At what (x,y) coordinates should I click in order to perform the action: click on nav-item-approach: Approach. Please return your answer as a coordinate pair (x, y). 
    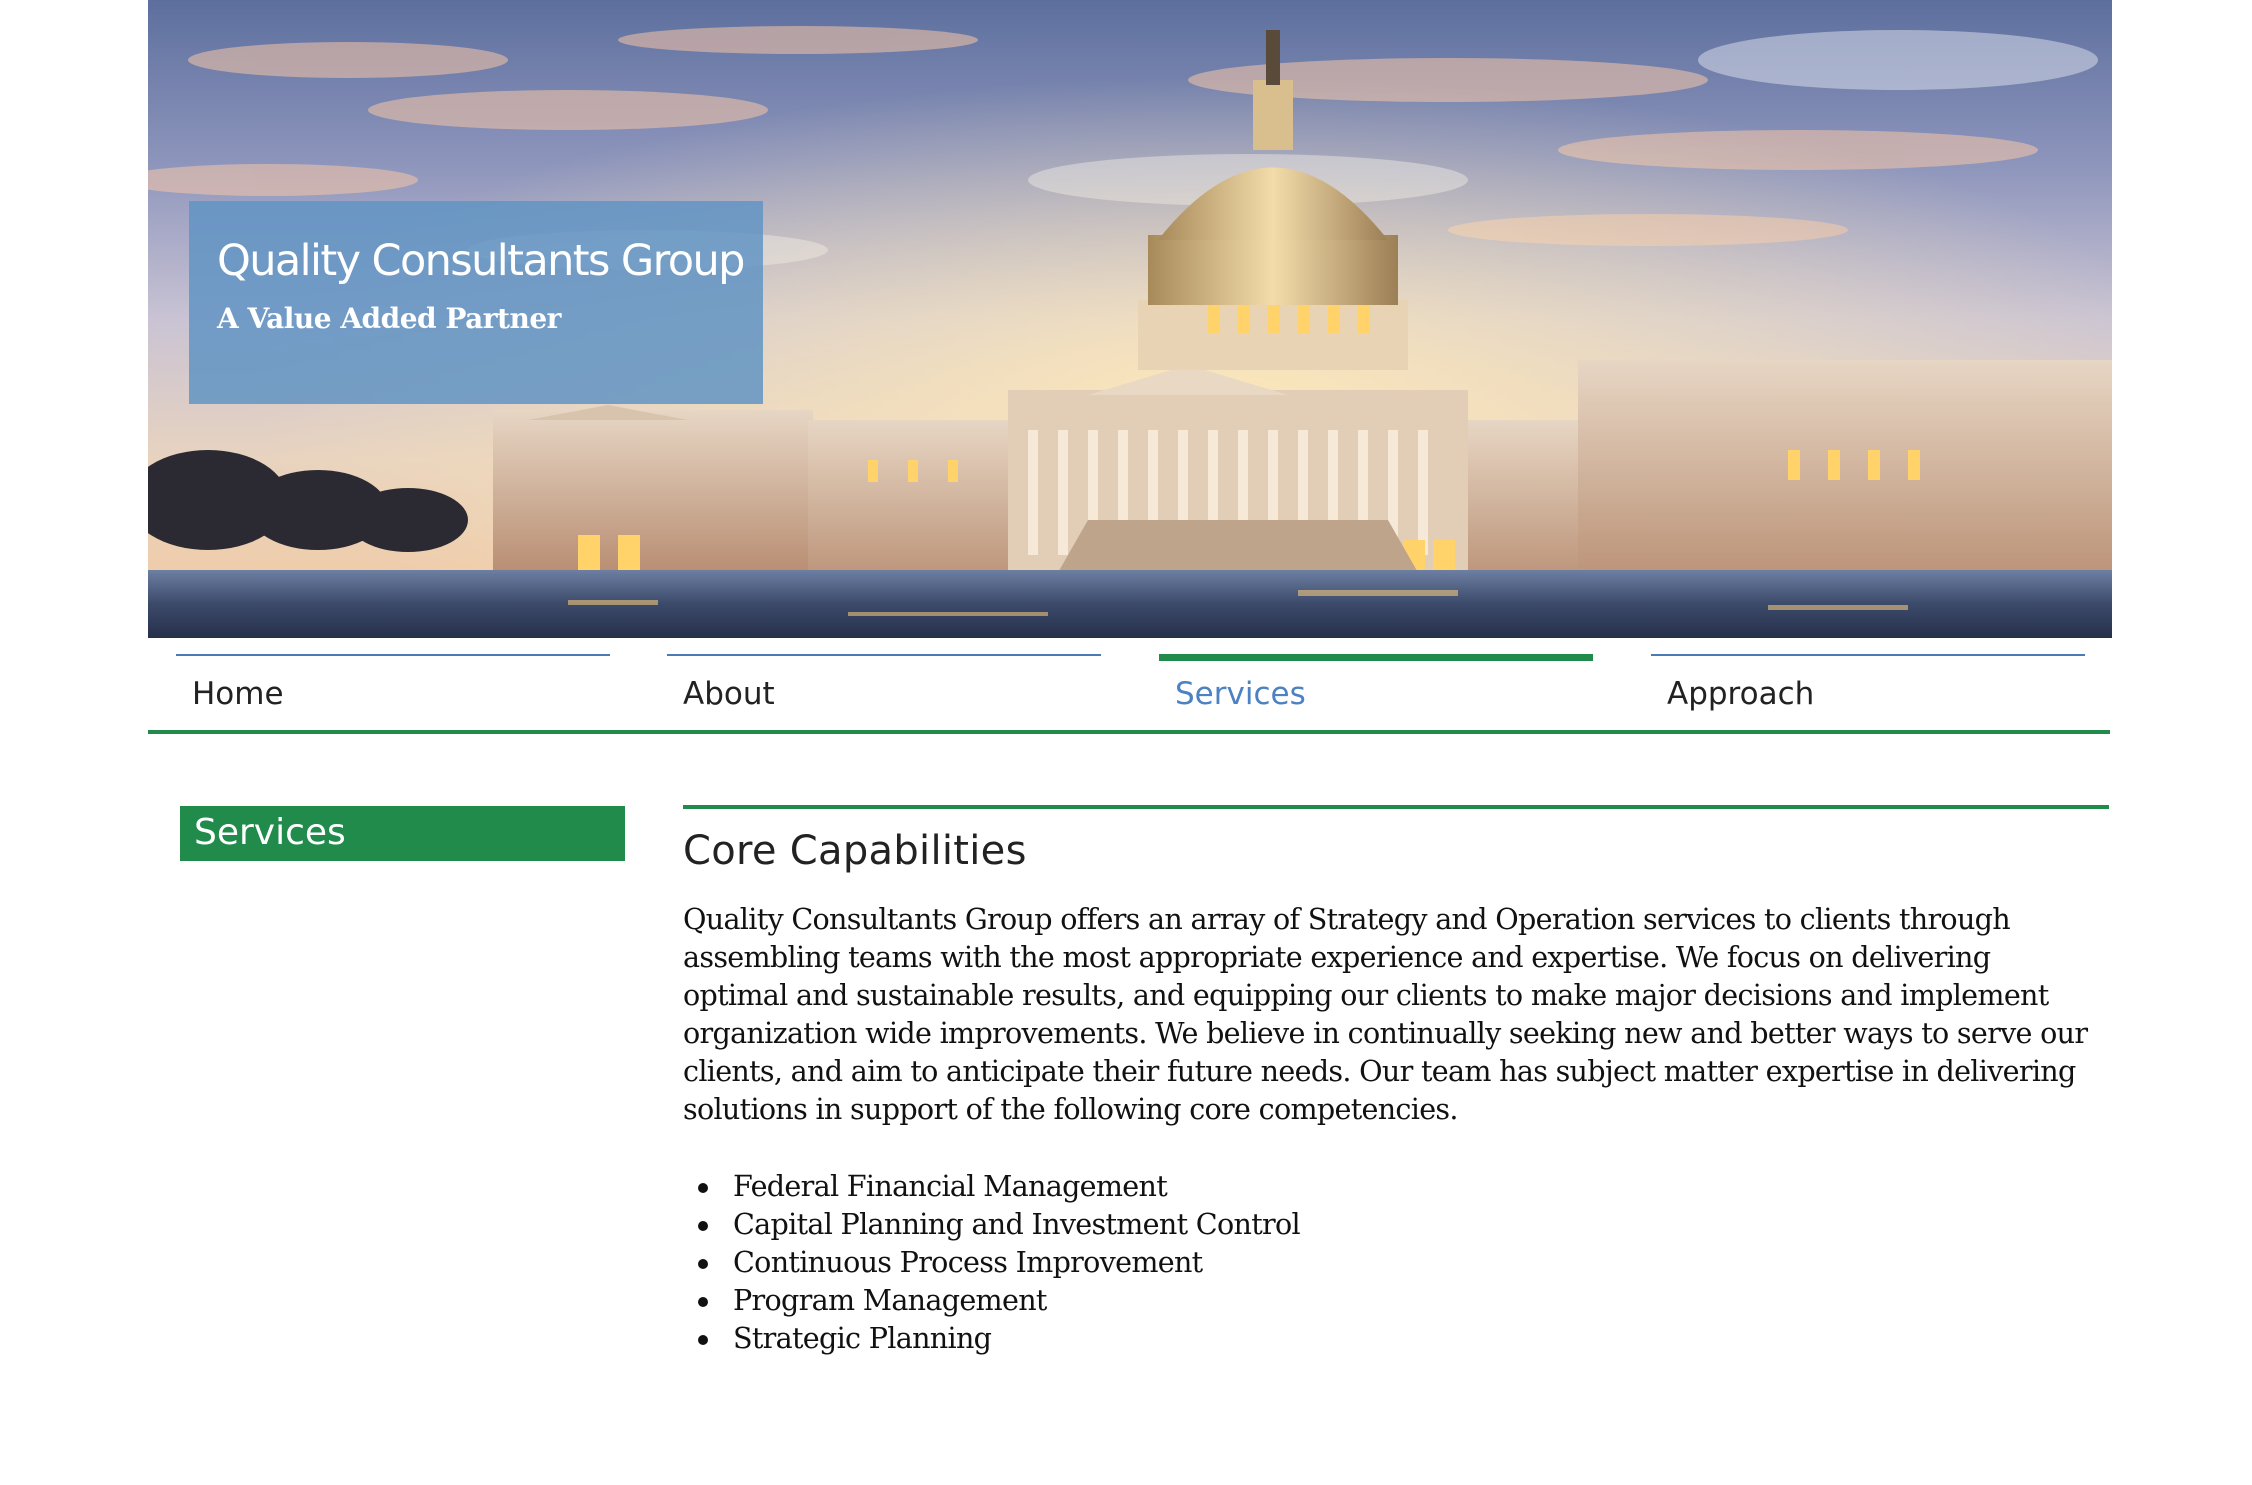
    Looking at the image, I should click on (1868, 685).